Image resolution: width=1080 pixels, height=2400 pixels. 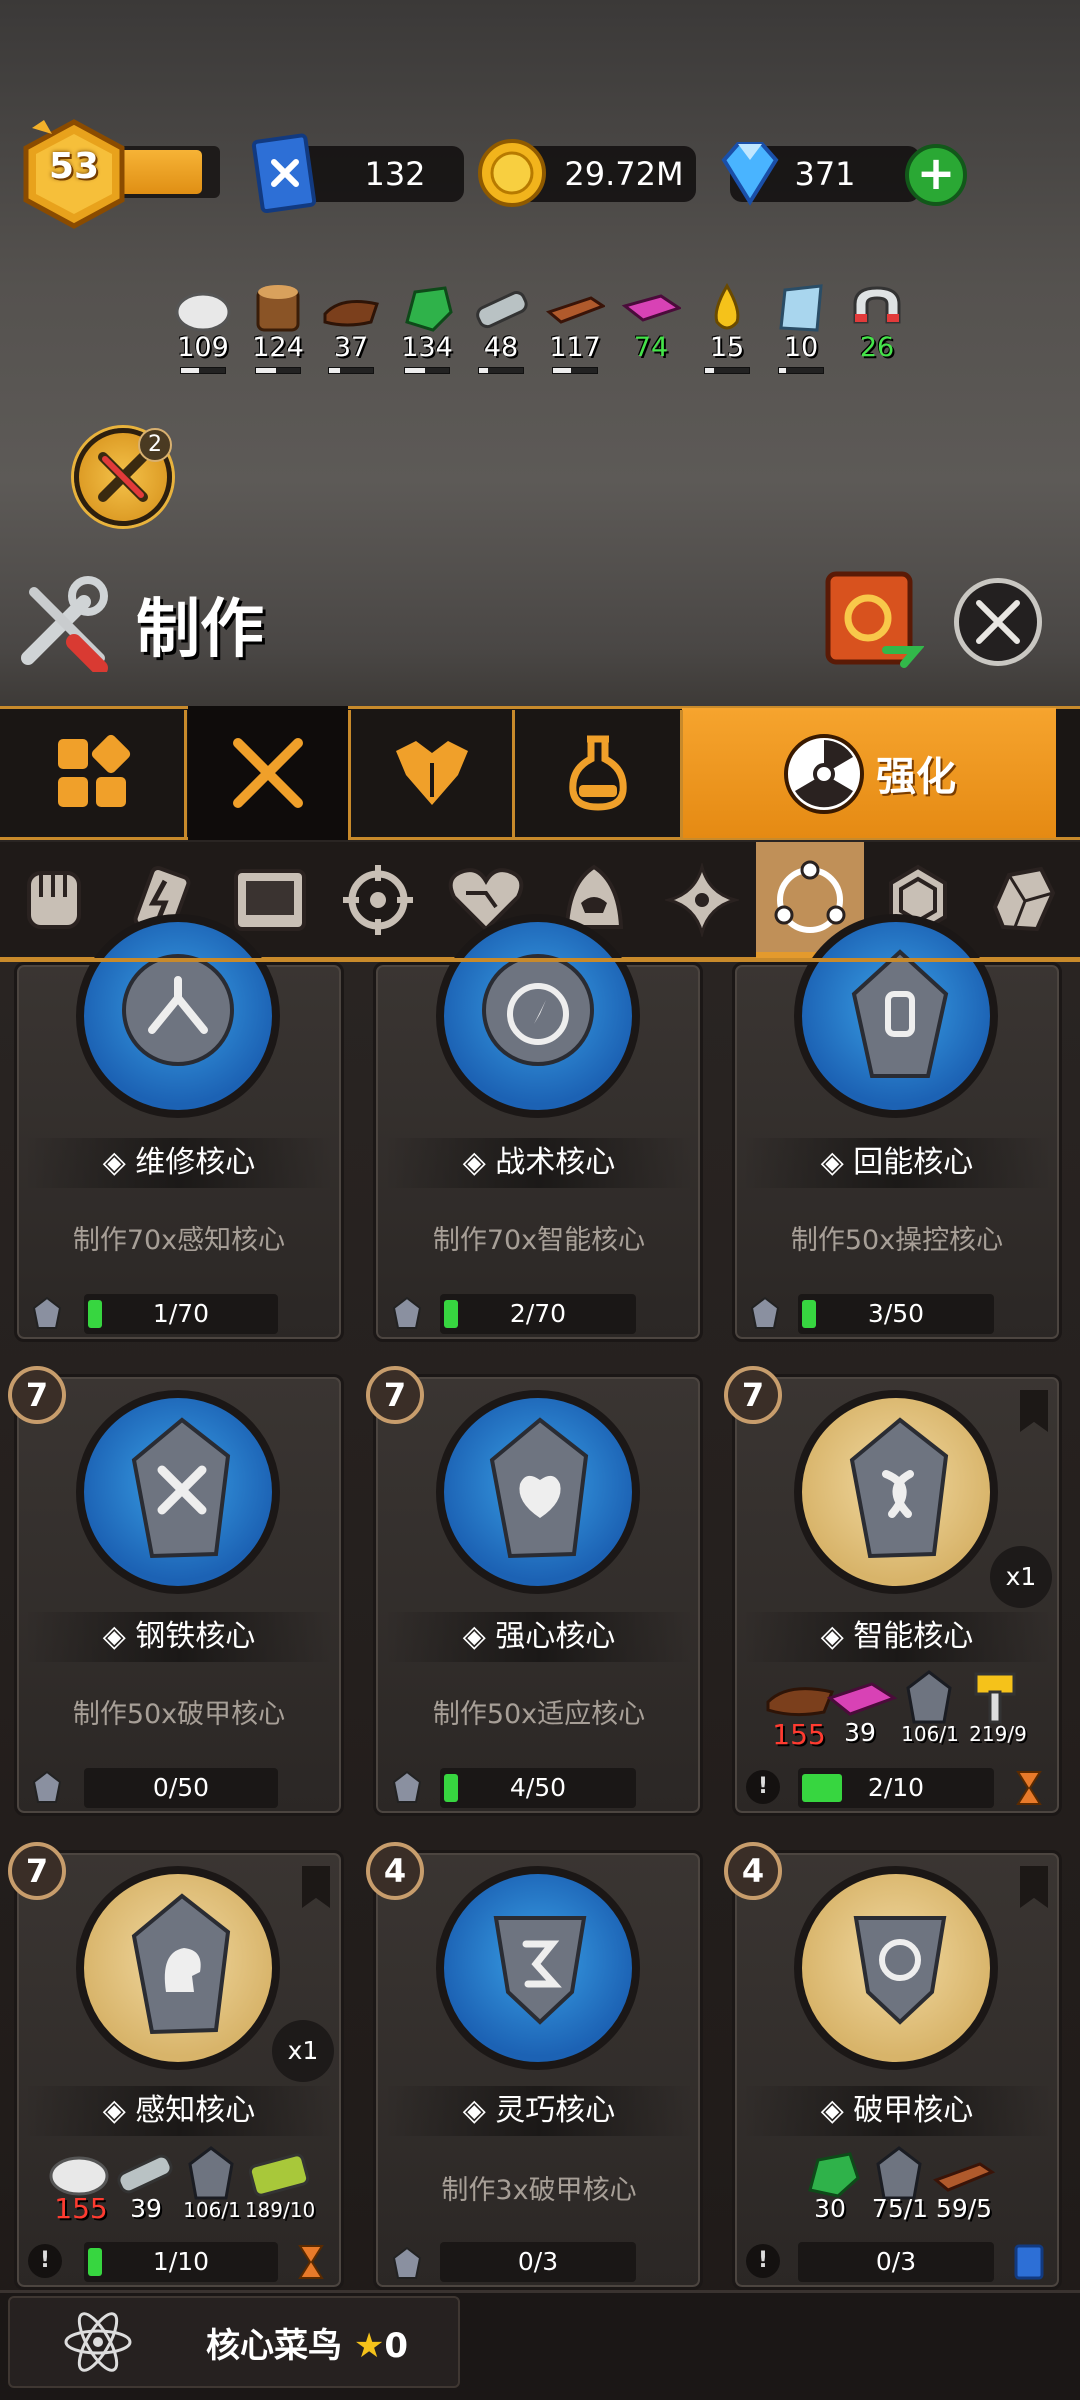 I want to click on hammer-part-icon, so click(x=995, y=1698).